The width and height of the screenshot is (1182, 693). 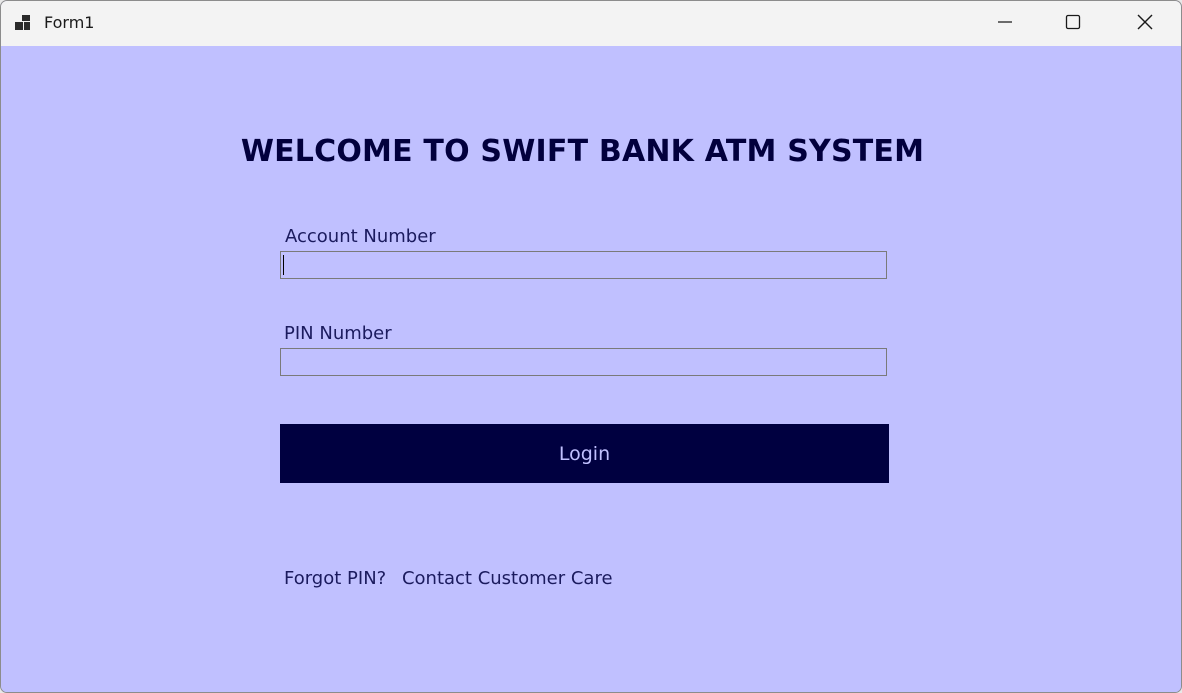 I want to click on login-button: Login, so click(x=584, y=453).